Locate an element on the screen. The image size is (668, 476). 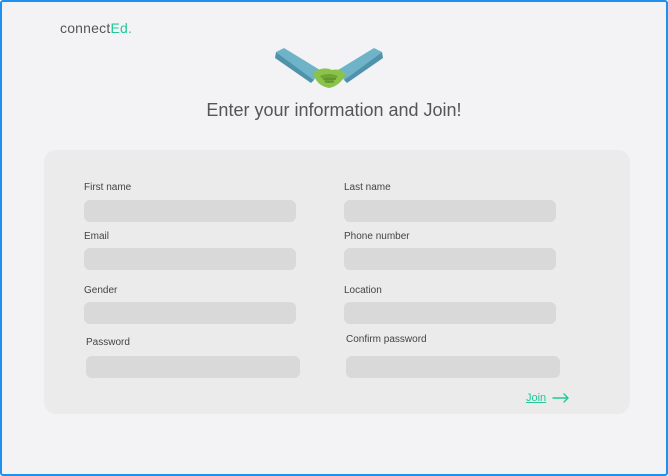
password-input is located at coordinates (193, 367).